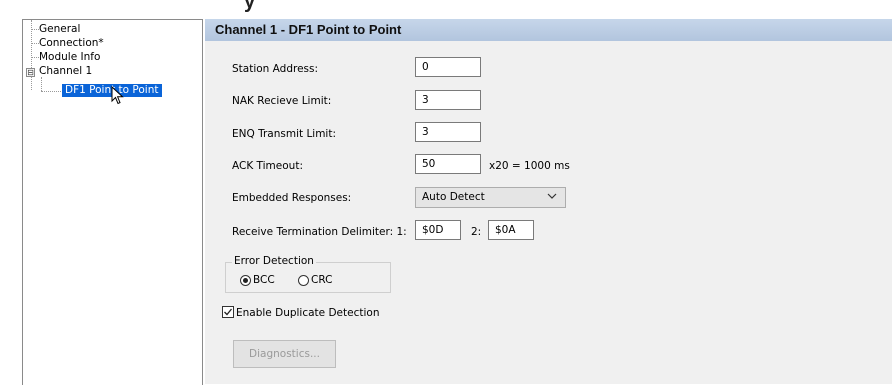  I want to click on embedded-responses-label: Embedded Responses:, so click(292, 198).